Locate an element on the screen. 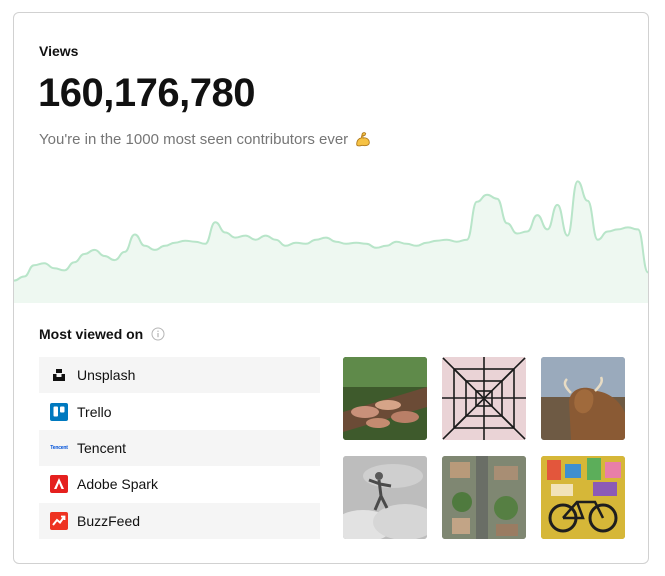 Image resolution: width=665 pixels, height=576 pixels. tencent-logo-icon: Tencent is located at coordinates (59, 448).